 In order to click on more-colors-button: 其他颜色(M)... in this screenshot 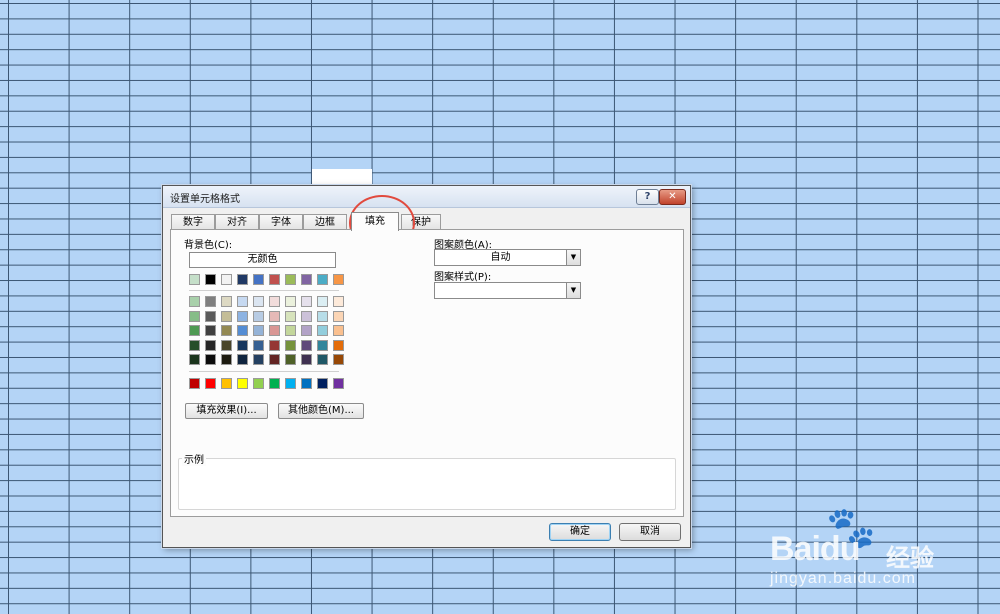, I will do `click(321, 411)`.